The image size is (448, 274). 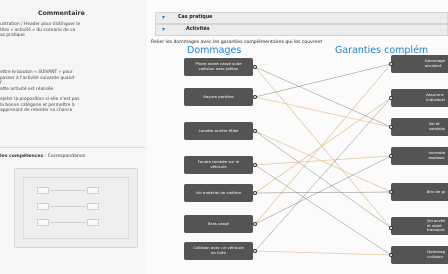 I want to click on damage-item: Lunette arrière fêlée, so click(x=218, y=131).